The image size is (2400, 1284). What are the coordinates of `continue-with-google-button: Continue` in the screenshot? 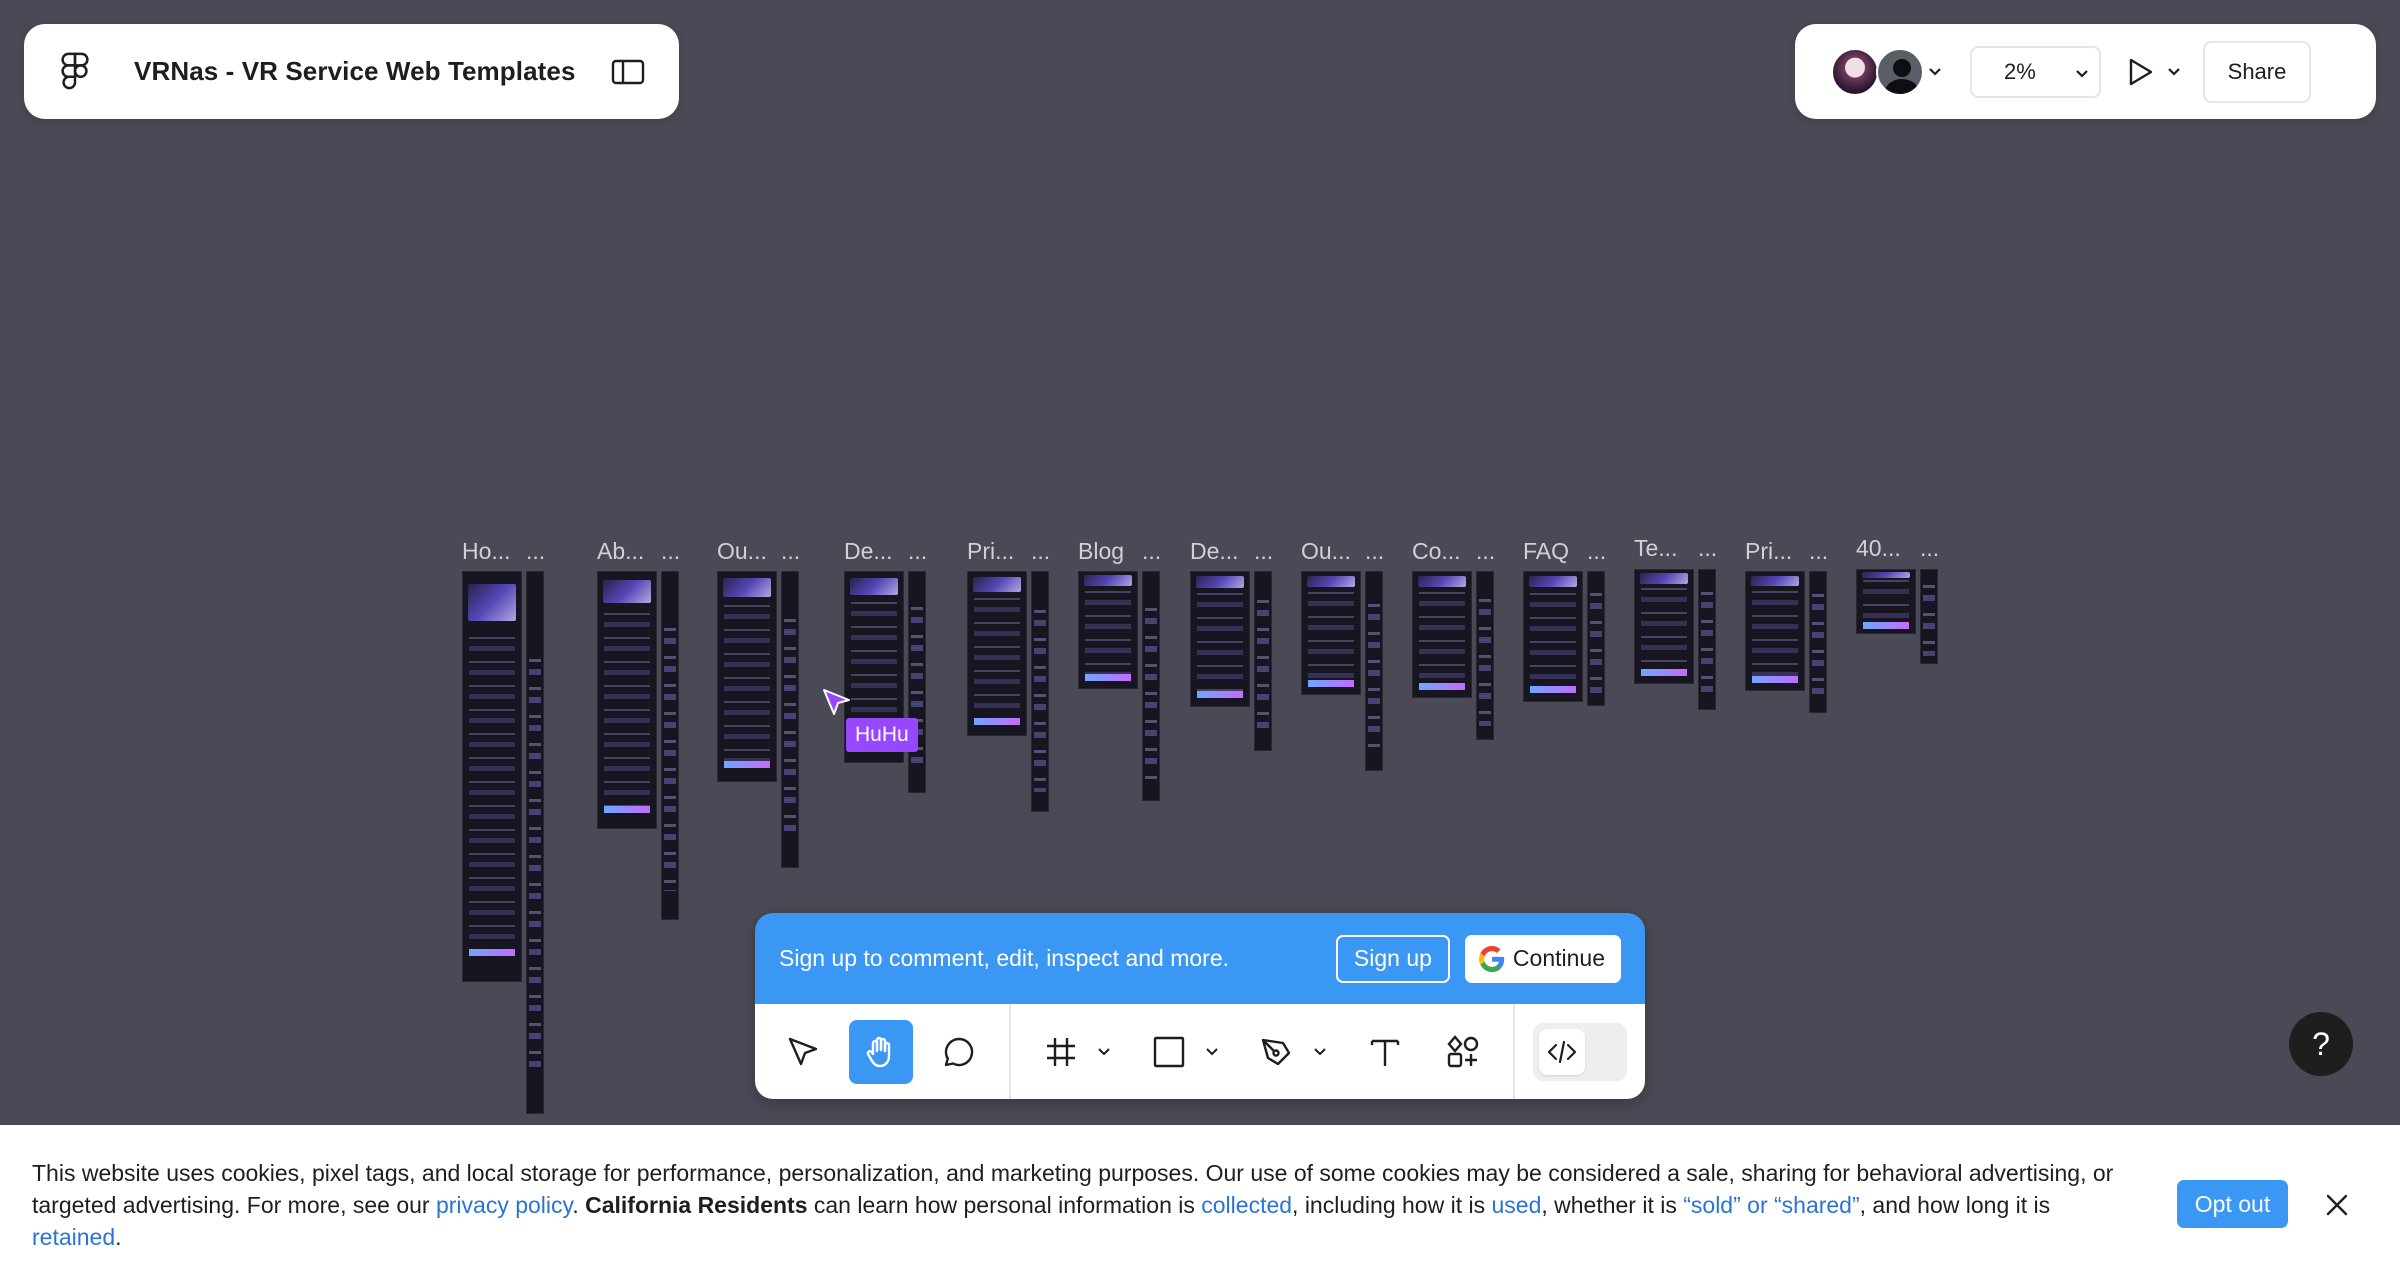 It's located at (1542, 958).